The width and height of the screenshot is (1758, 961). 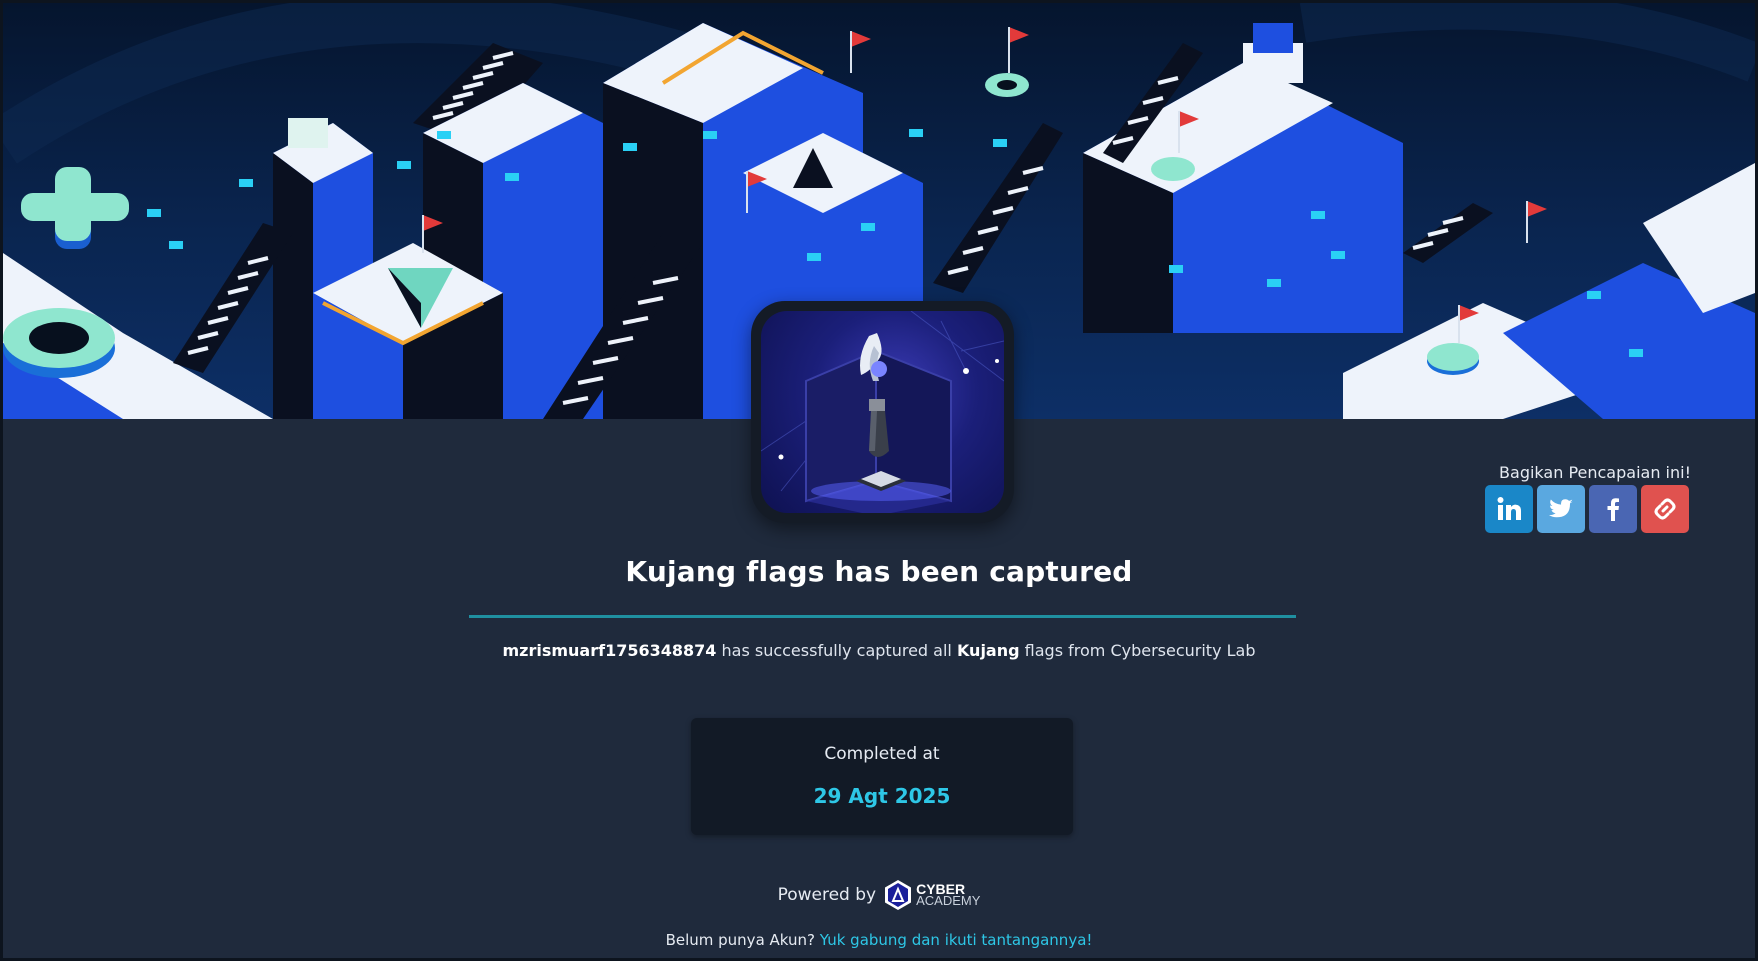 What do you see at coordinates (882, 776) in the screenshot?
I see `completed-card: Completed at 29 Agt 2025` at bounding box center [882, 776].